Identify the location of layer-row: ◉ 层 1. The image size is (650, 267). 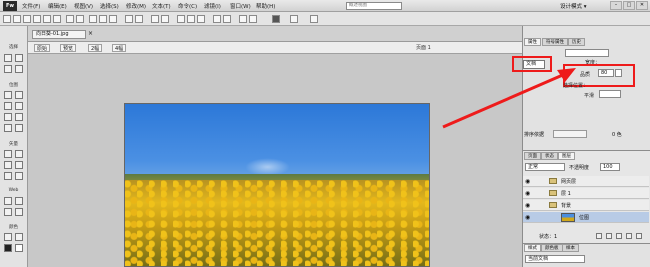
(586, 193).